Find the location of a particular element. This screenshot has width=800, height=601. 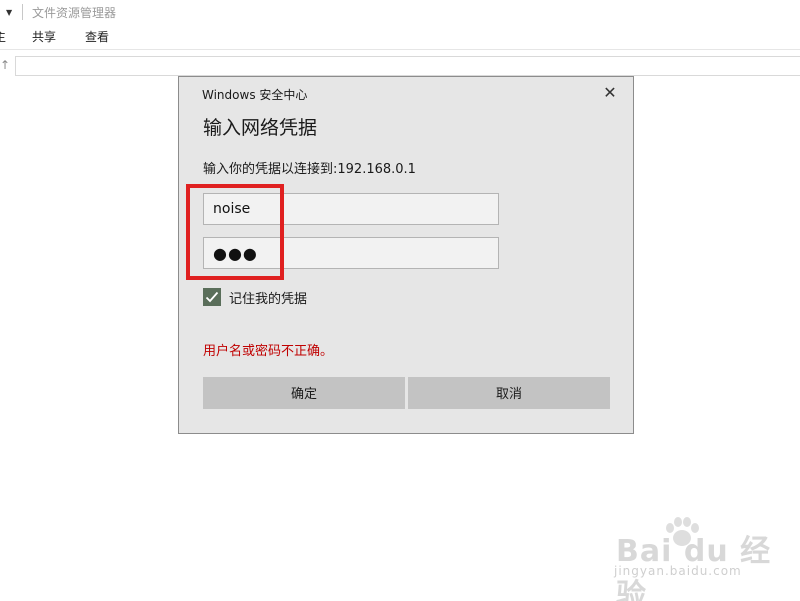

ribbon-tab-home: 主 is located at coordinates (3, 36).